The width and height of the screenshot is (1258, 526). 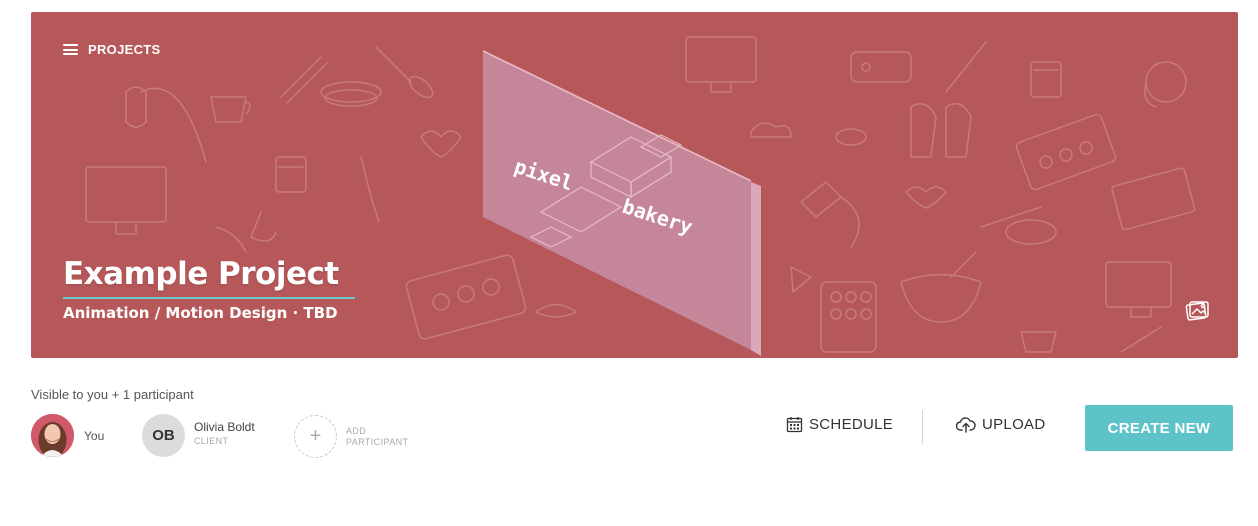 I want to click on add-label-line2: PARTICIPANT, so click(x=377, y=441).